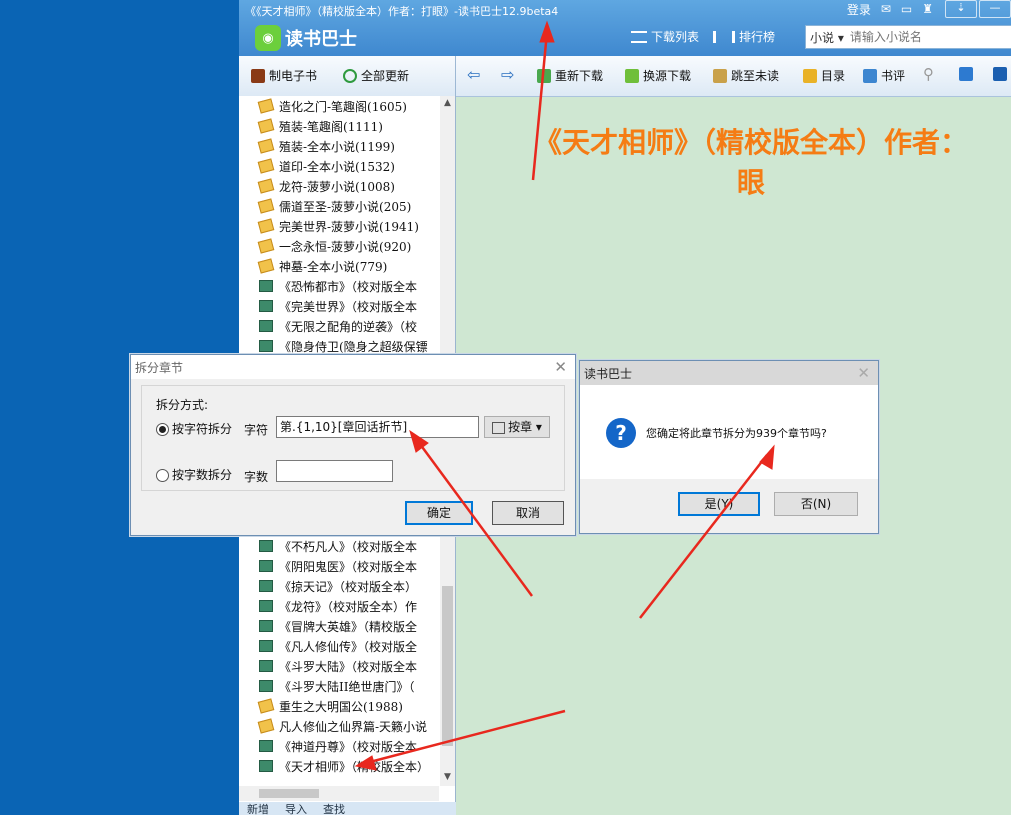 The height and width of the screenshot is (815, 1011). I want to click on toc-label: 目录, so click(833, 76).